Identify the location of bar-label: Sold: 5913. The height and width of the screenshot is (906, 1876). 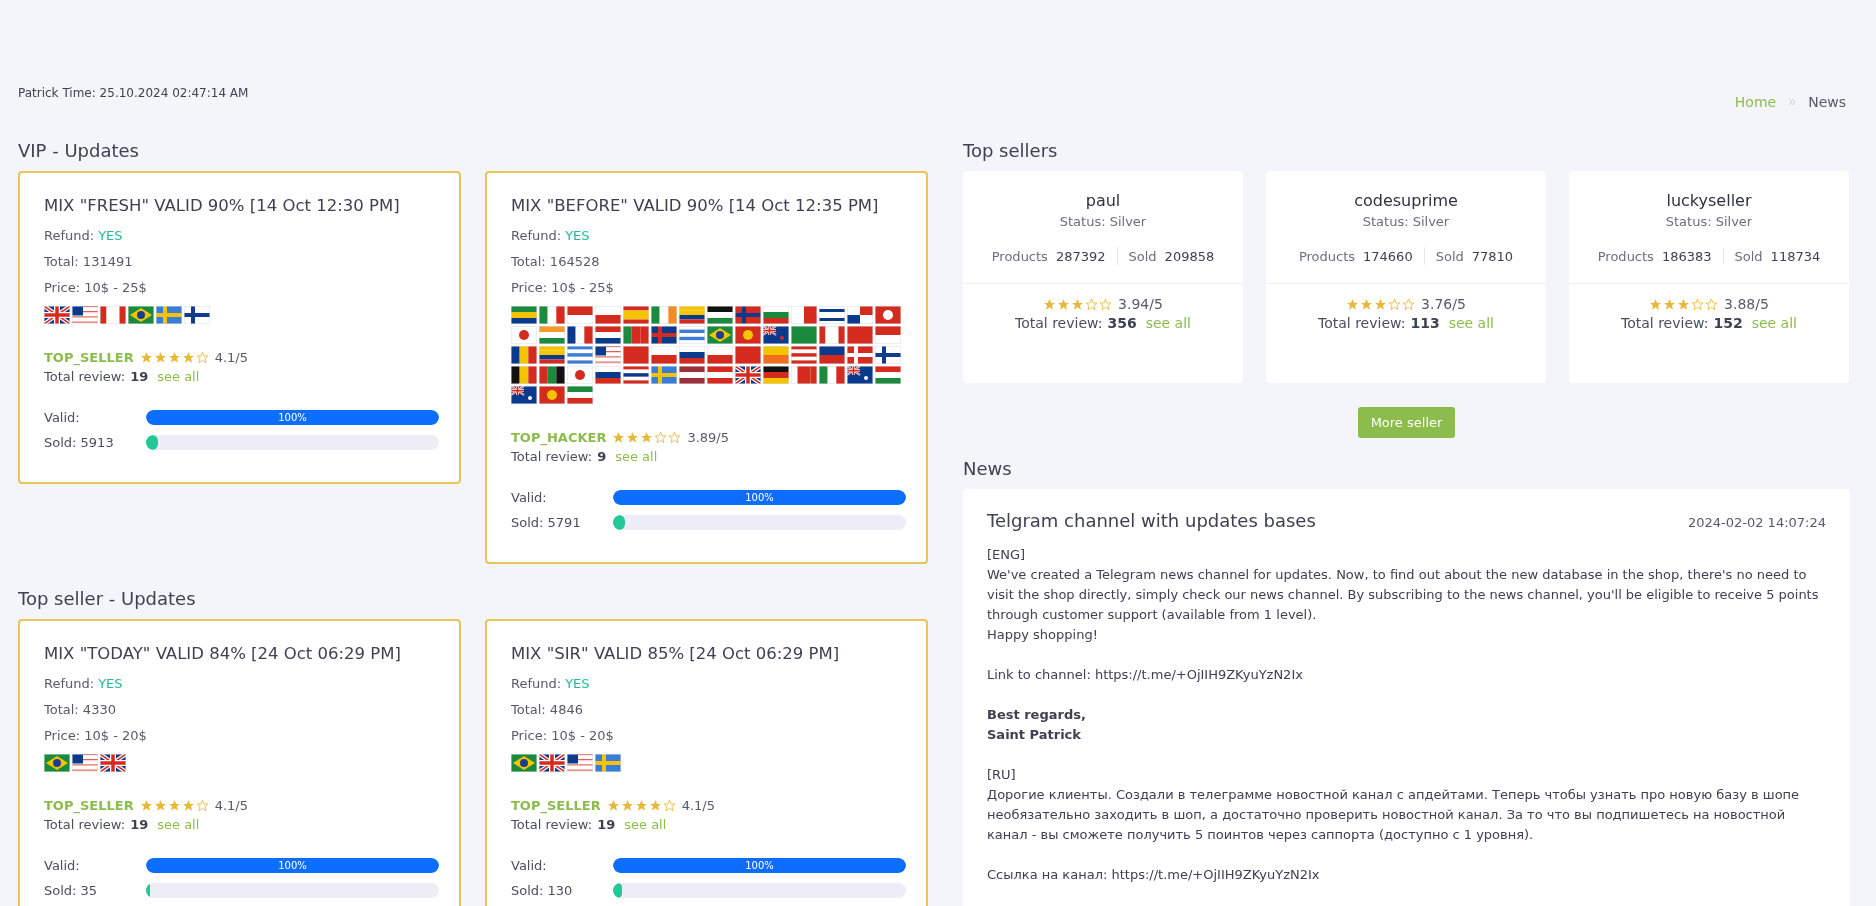
(79, 442).